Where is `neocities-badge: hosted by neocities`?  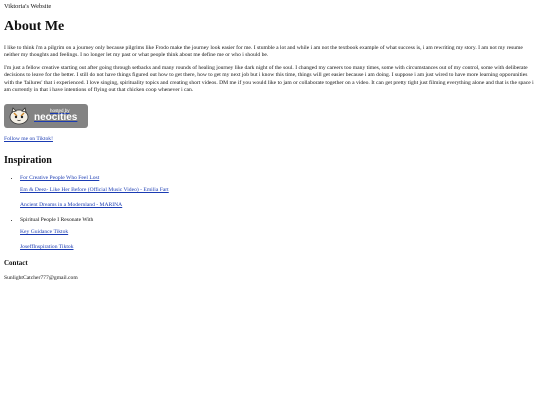 neocities-badge: hosted by neocities is located at coordinates (46, 115).